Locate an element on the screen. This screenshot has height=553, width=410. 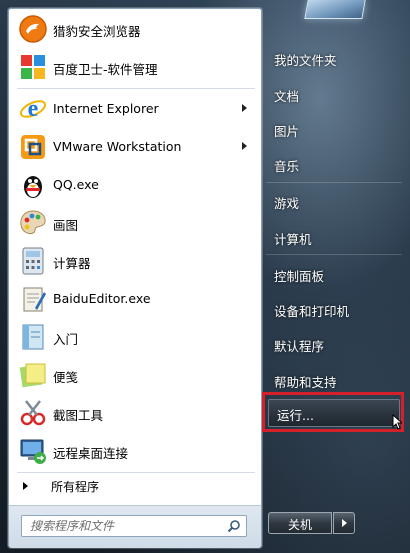
recent-program-paint: 画图 is located at coordinates (135, 223).